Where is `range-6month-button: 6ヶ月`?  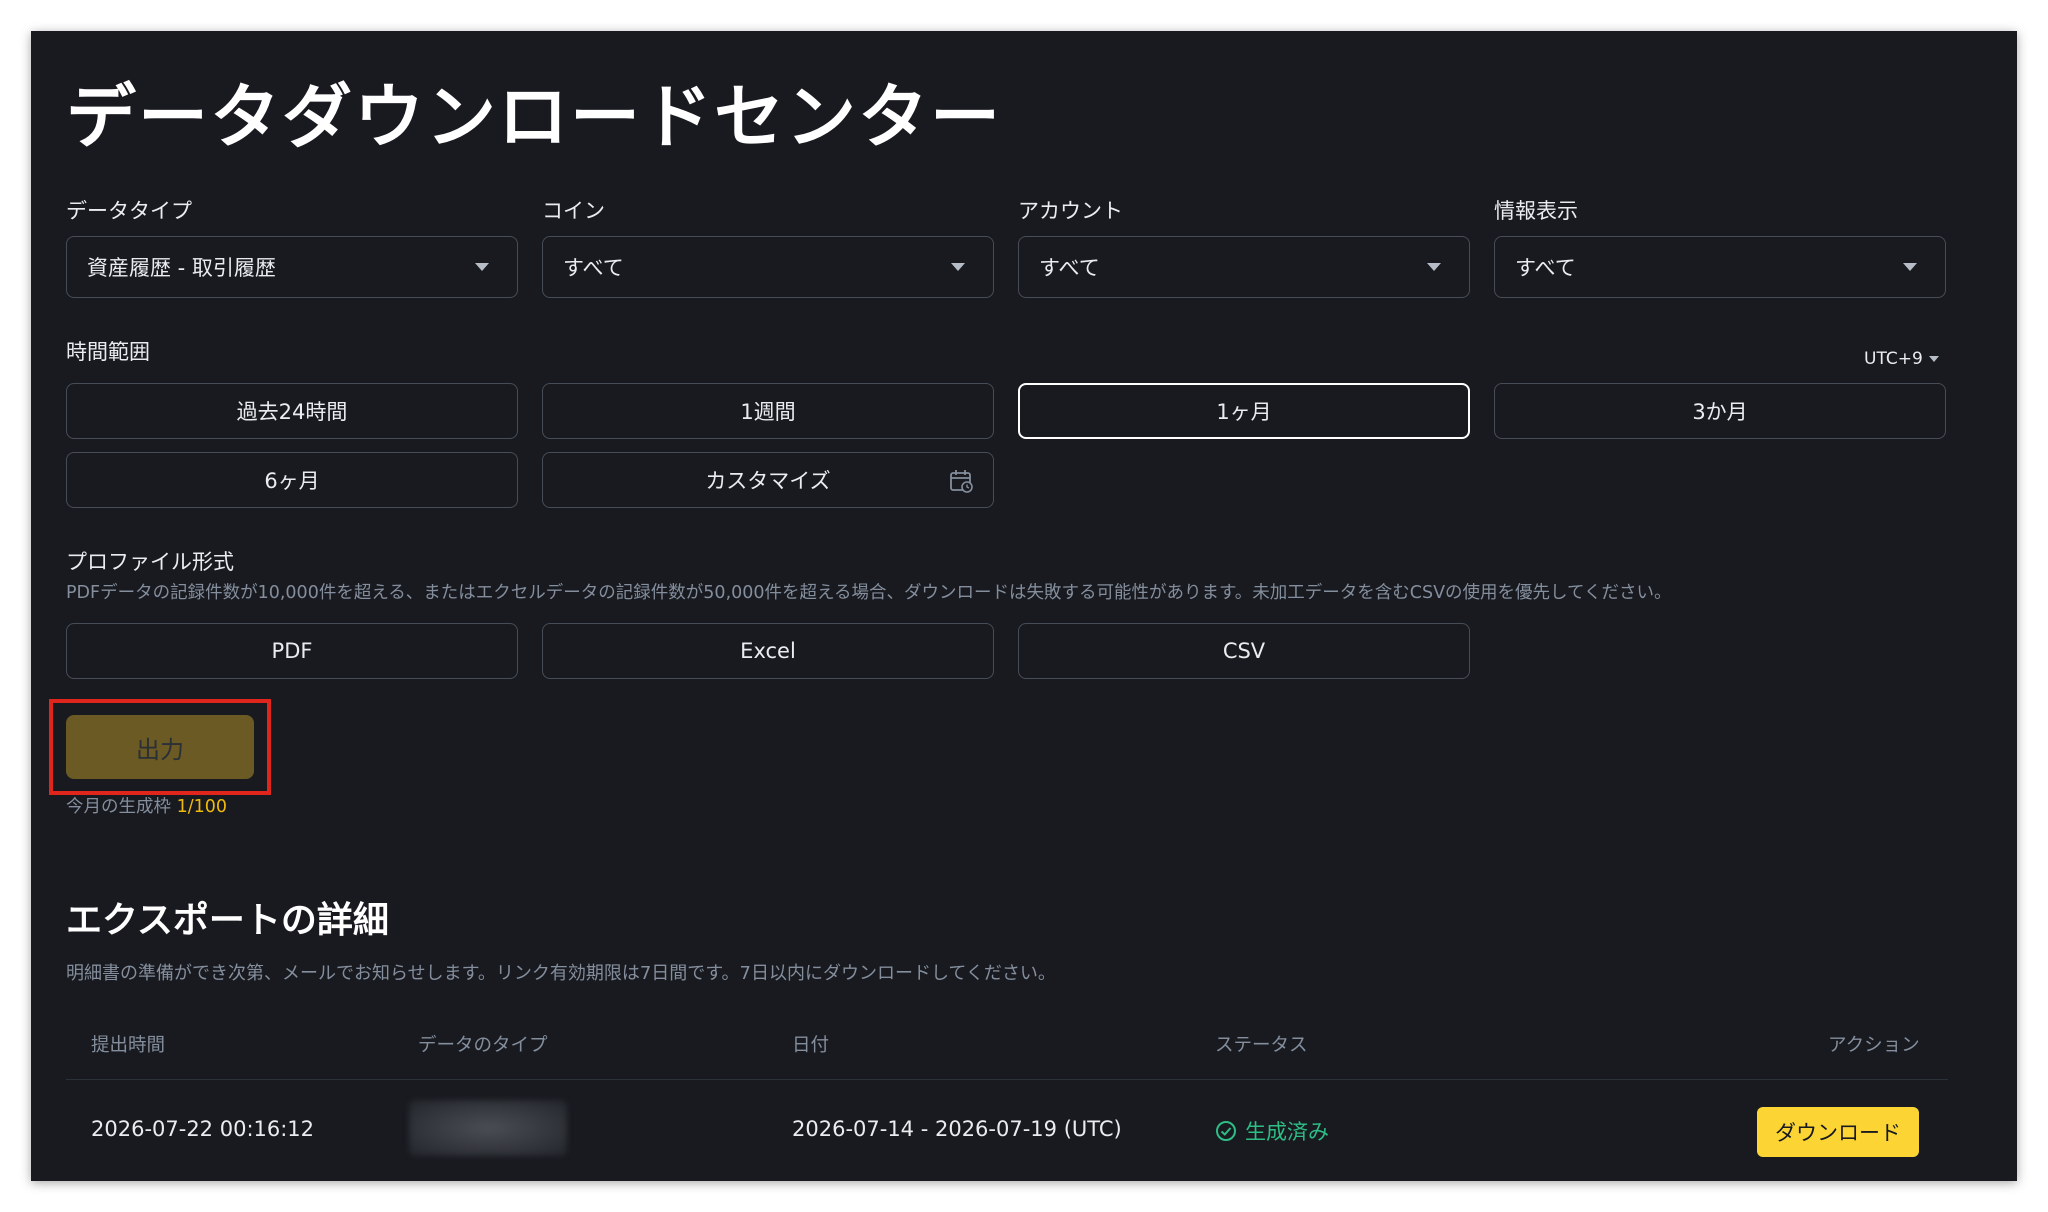
range-6month-button: 6ヶ月 is located at coordinates (292, 480).